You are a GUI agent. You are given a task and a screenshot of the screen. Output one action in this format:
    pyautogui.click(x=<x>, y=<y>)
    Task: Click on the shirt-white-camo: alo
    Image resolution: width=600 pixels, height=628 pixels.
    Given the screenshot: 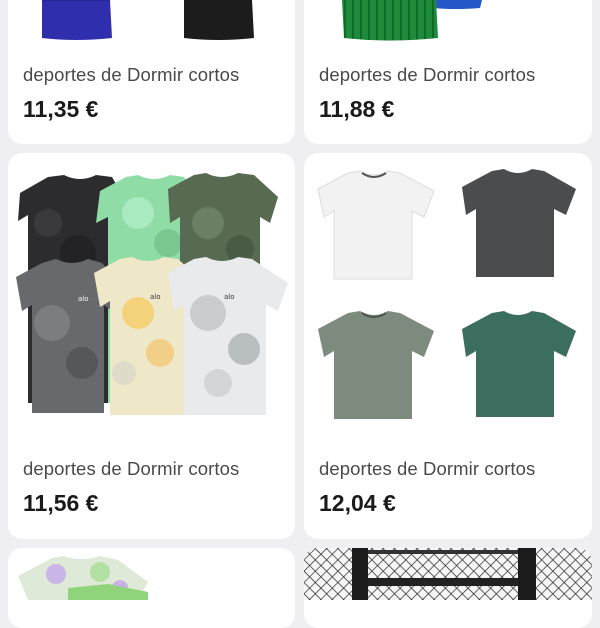 What is the action you would take?
    pyautogui.click(x=228, y=336)
    